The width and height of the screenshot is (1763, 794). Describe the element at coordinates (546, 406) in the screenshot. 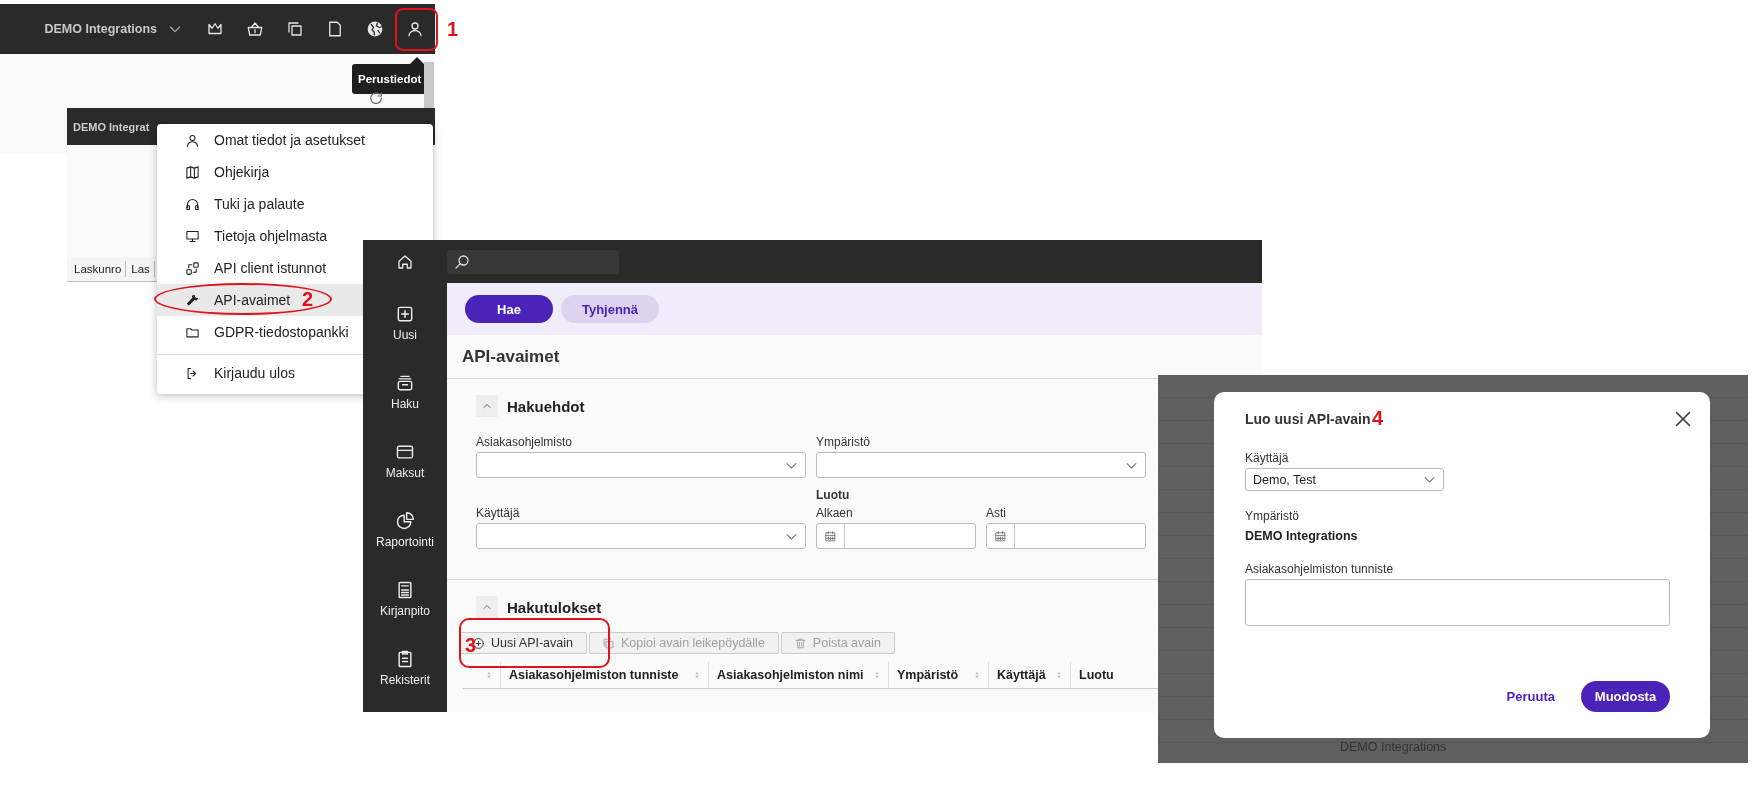

I see `section-title: Hakuehdot` at that location.